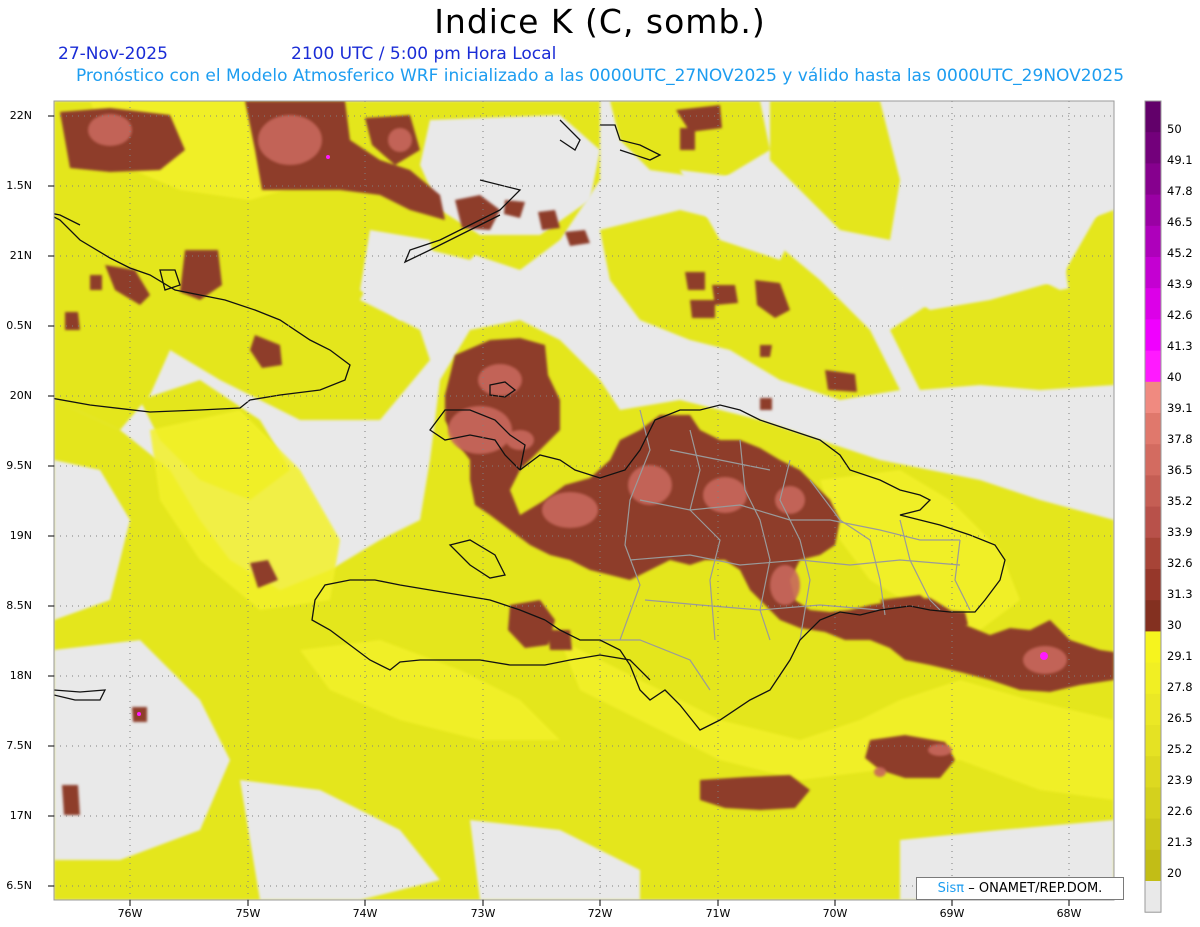 This screenshot has width=1200, height=927. Describe the element at coordinates (1180, 346) in the screenshot. I see `colorbar-label: 41.3` at that location.